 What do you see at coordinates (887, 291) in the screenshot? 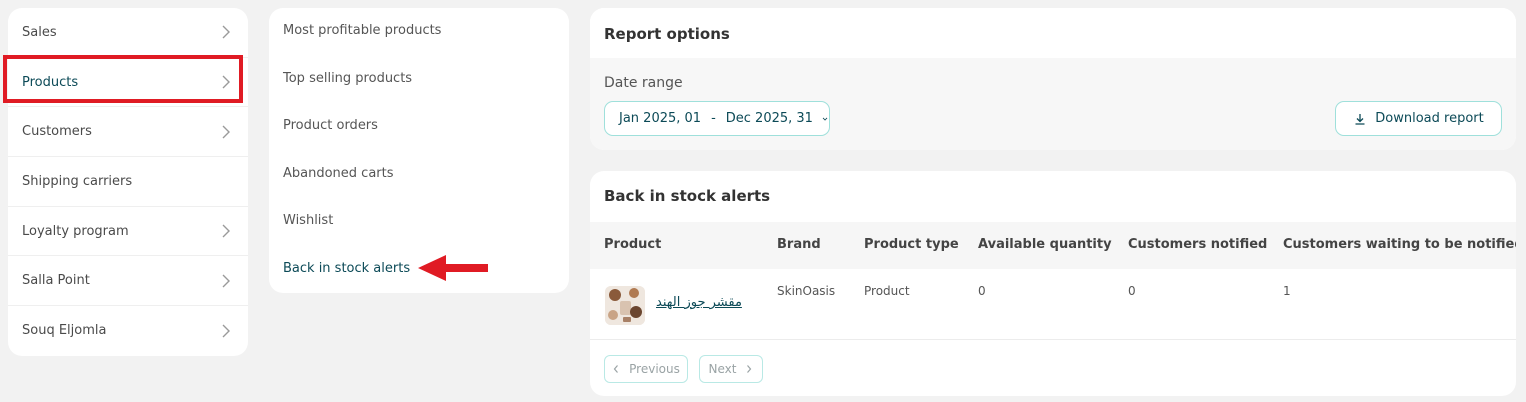
I see `cell-product-type: Product` at bounding box center [887, 291].